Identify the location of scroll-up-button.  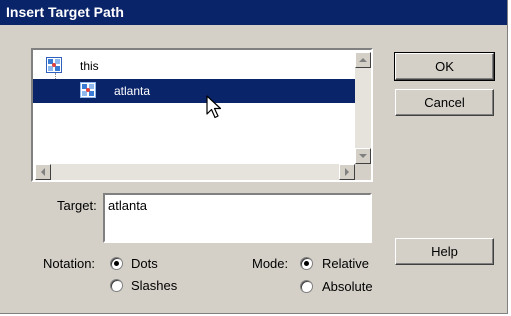
(363, 60).